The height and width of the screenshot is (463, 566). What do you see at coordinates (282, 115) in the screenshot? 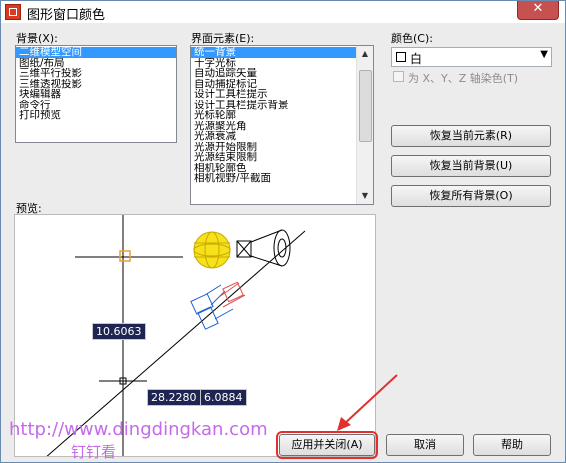
I see `list-item: 光标轮廓` at bounding box center [282, 115].